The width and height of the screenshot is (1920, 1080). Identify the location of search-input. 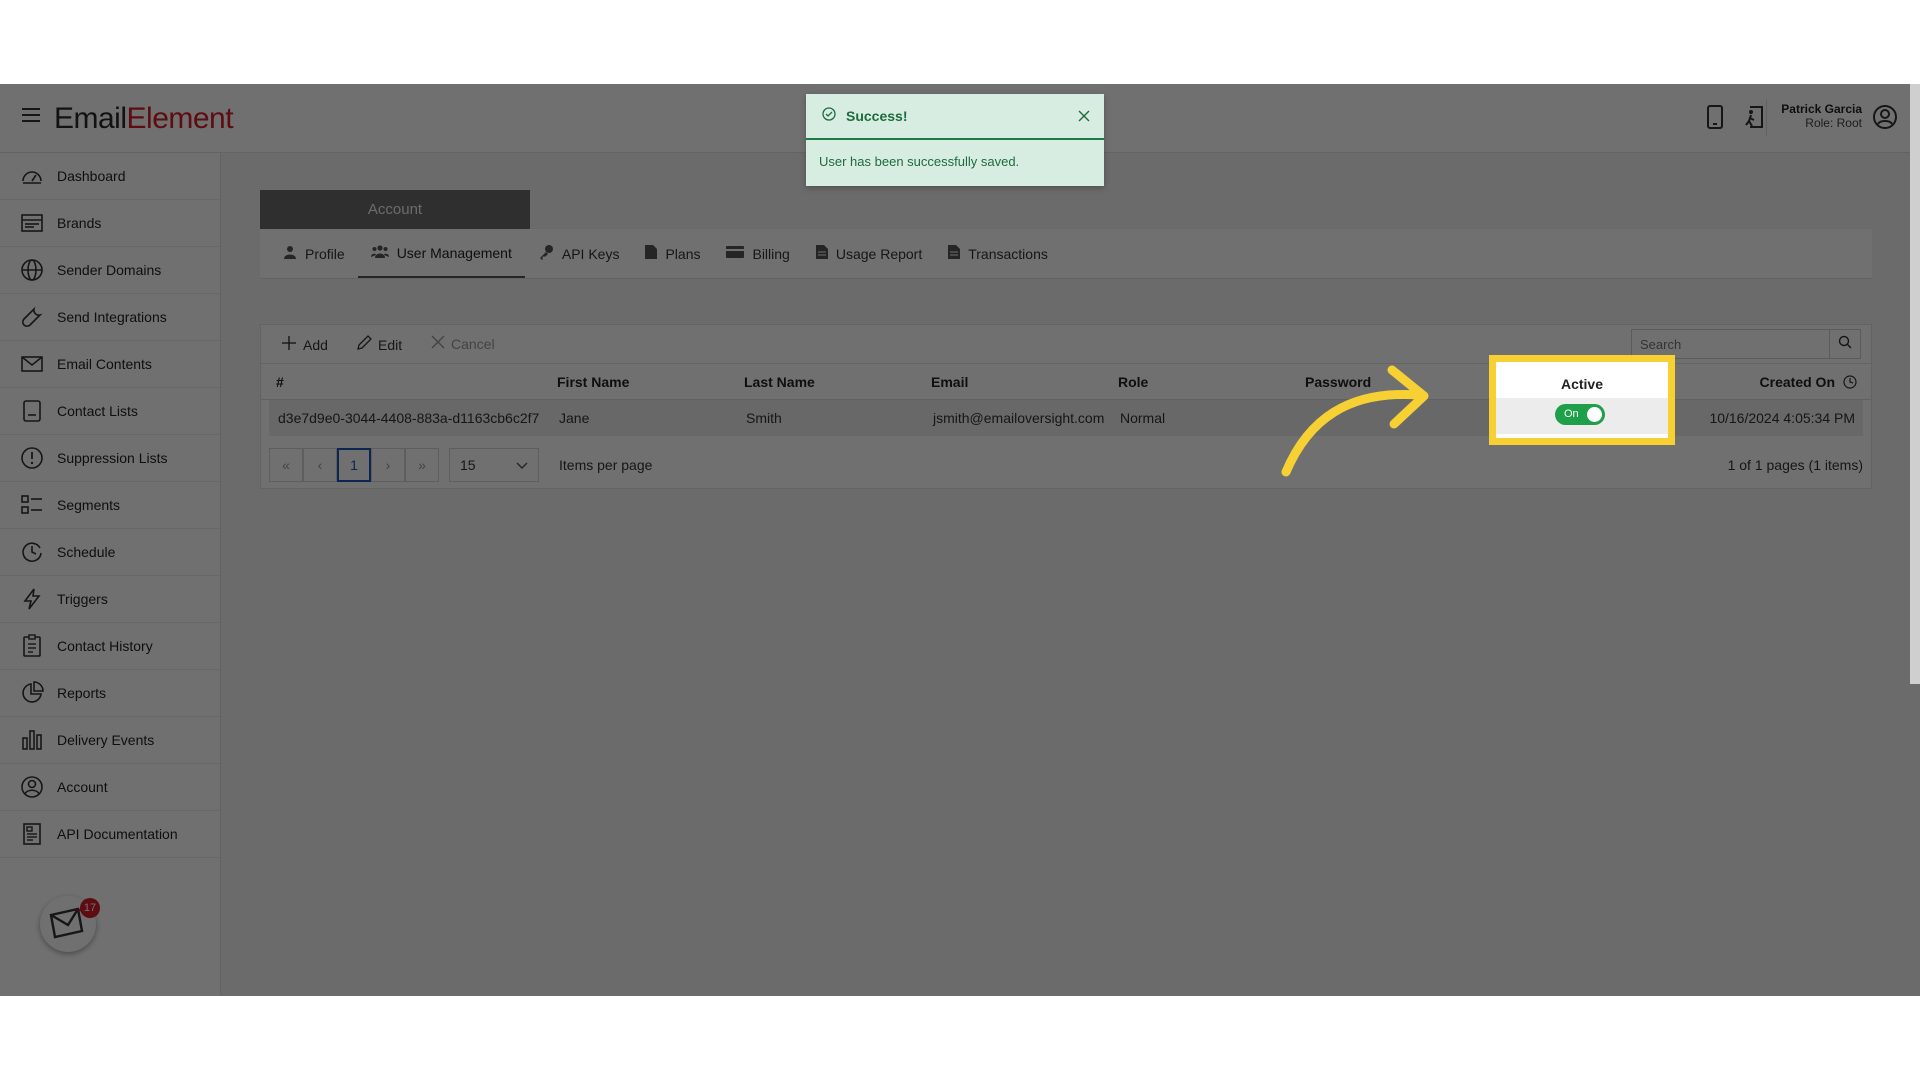
(1730, 344).